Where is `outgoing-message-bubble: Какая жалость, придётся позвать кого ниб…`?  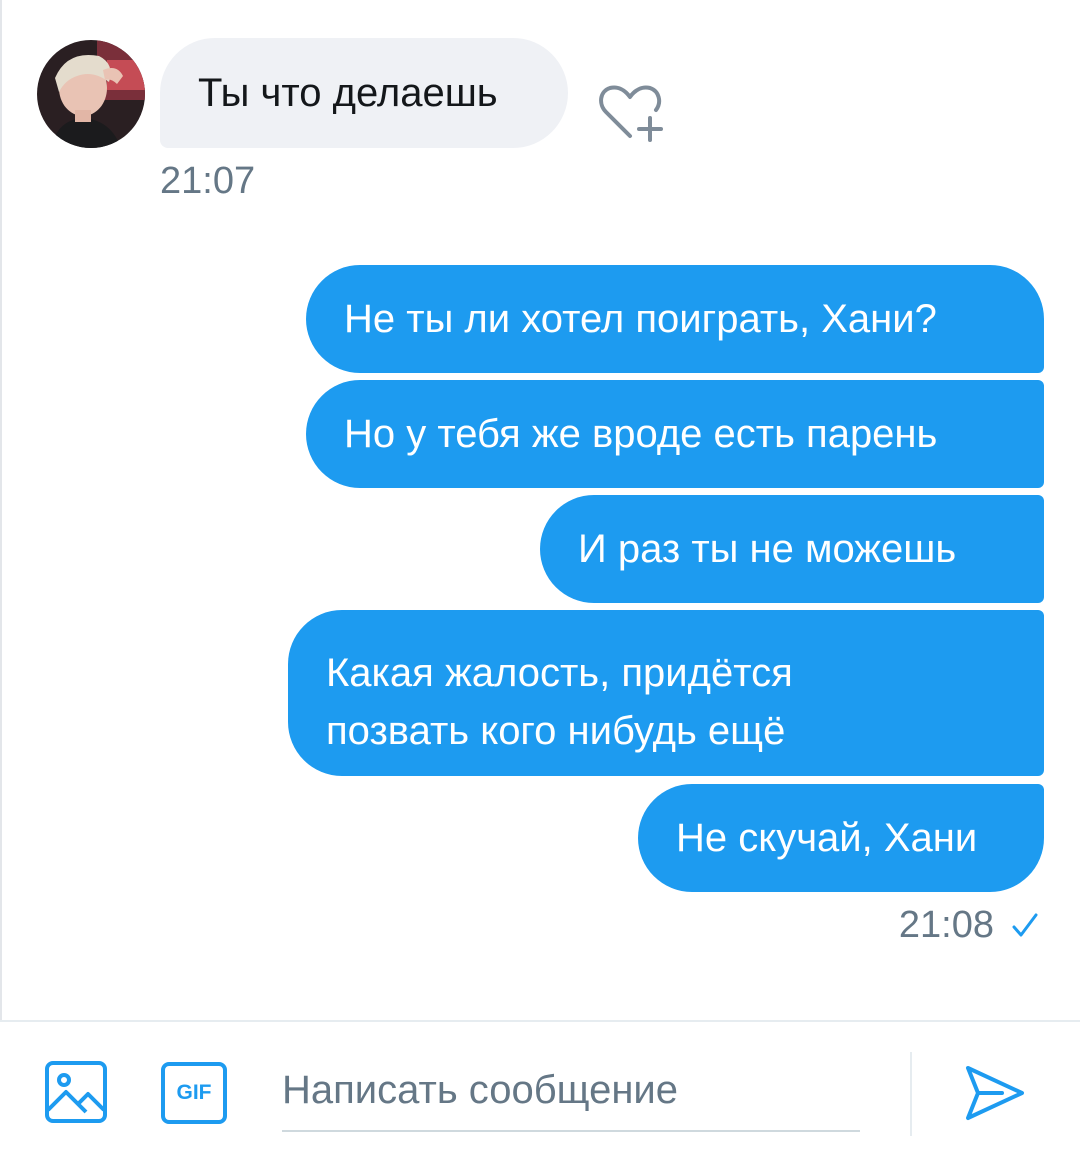
outgoing-message-bubble: Какая жалость, придётся позвать кого ниб… is located at coordinates (666, 693).